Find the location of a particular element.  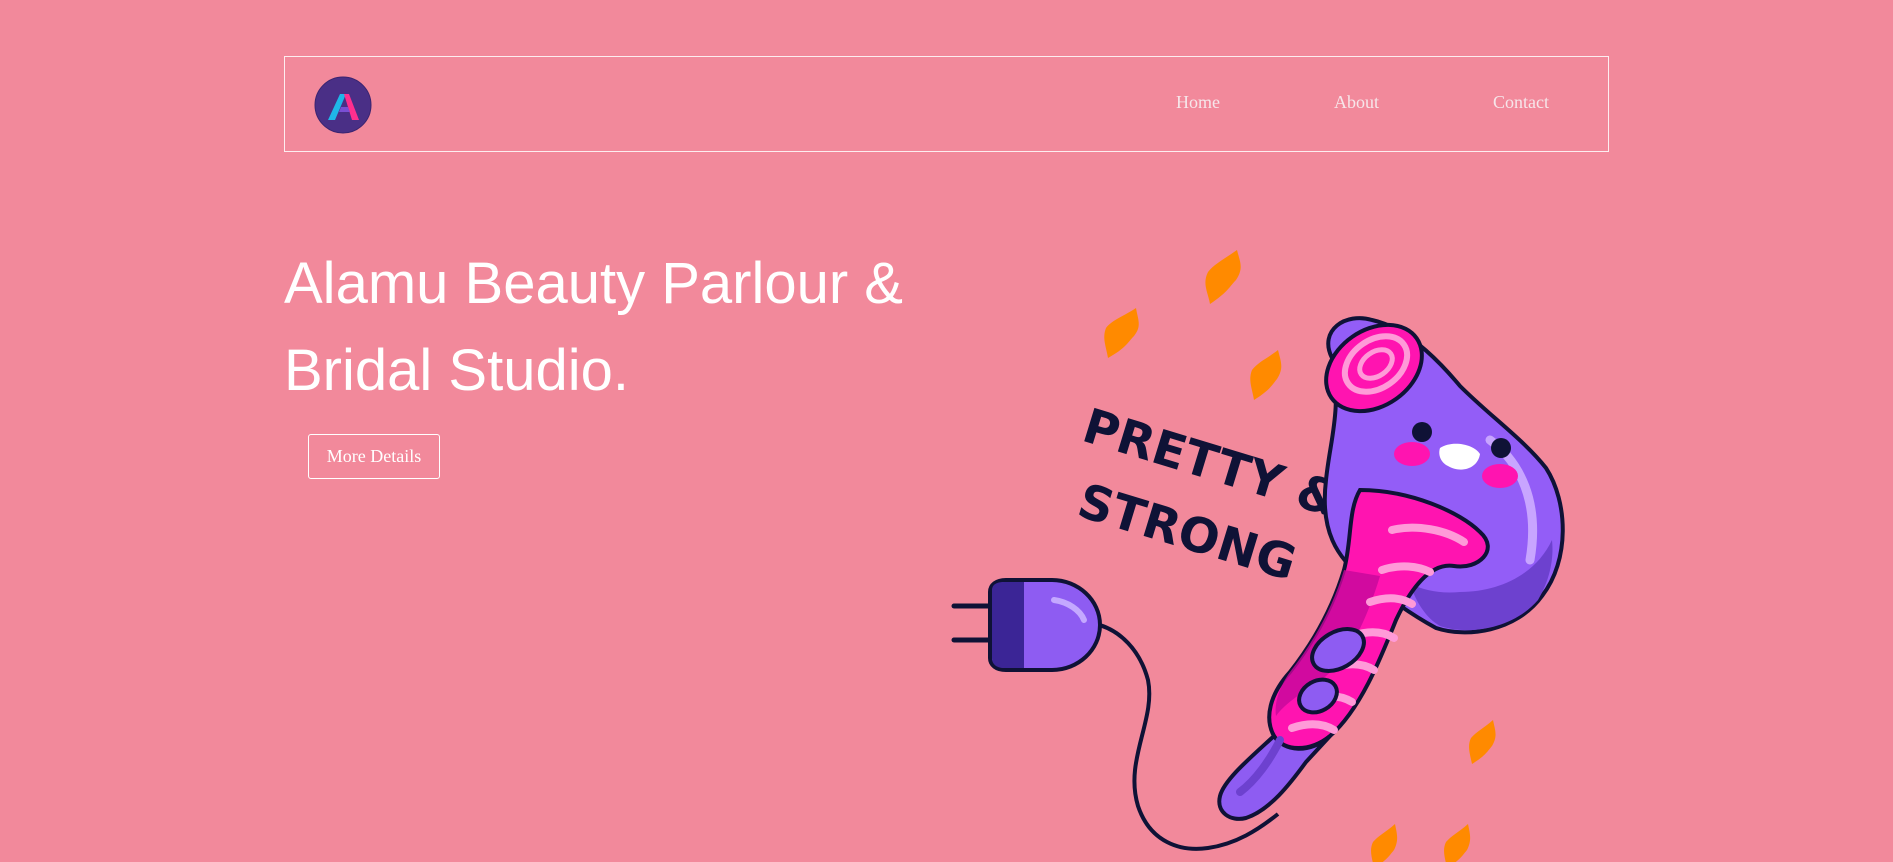

nav-link-home: Home is located at coordinates (1198, 102).